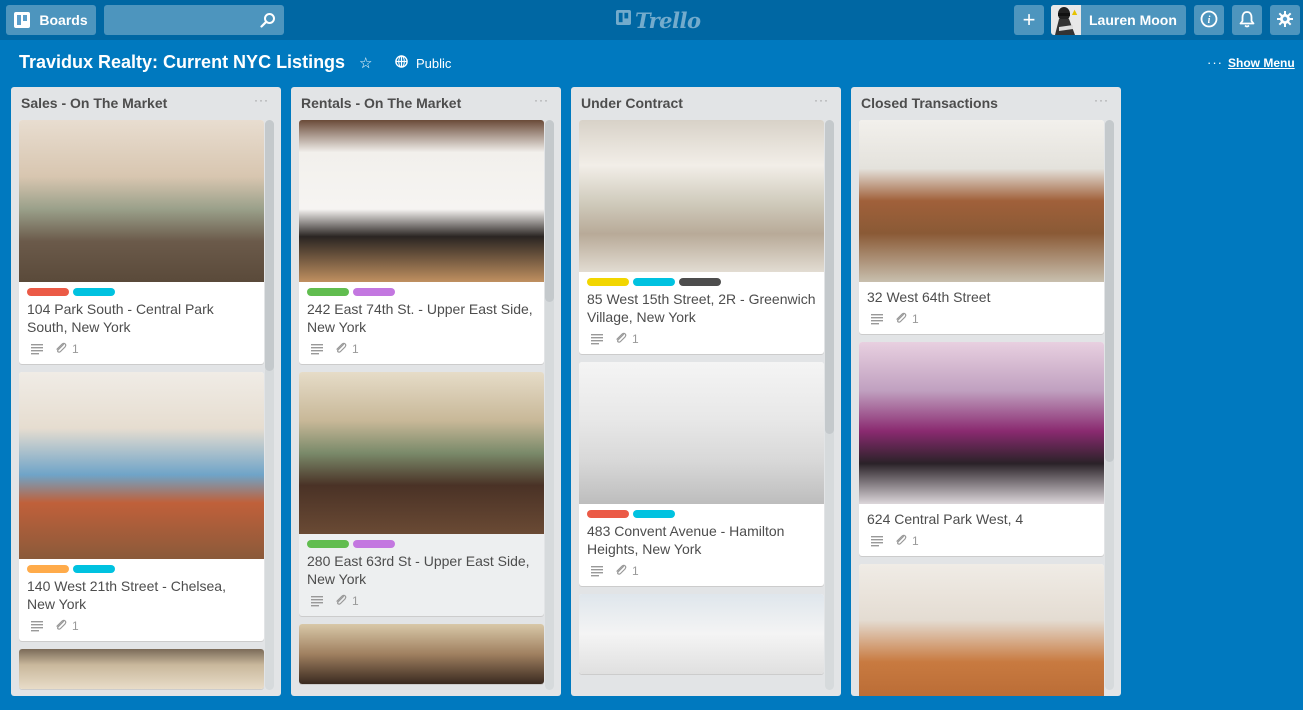 Image resolution: width=1303 pixels, height=710 pixels. What do you see at coordinates (608, 282) in the screenshot?
I see `label-yellow` at bounding box center [608, 282].